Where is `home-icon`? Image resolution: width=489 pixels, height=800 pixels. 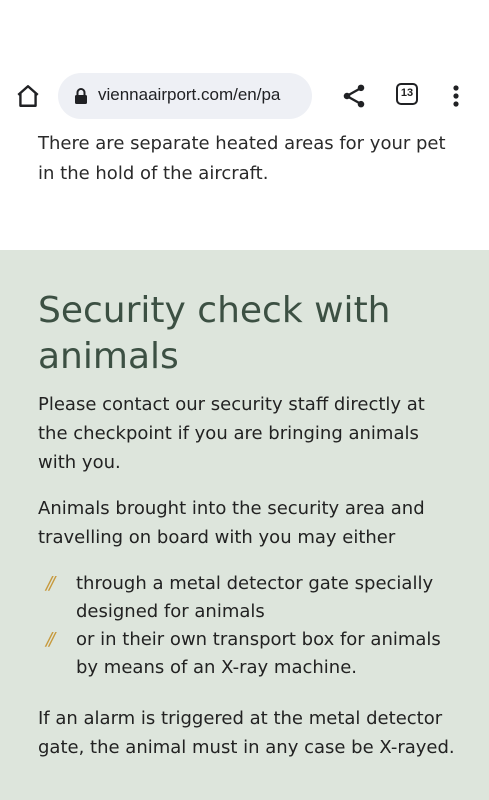 home-icon is located at coordinates (28, 96).